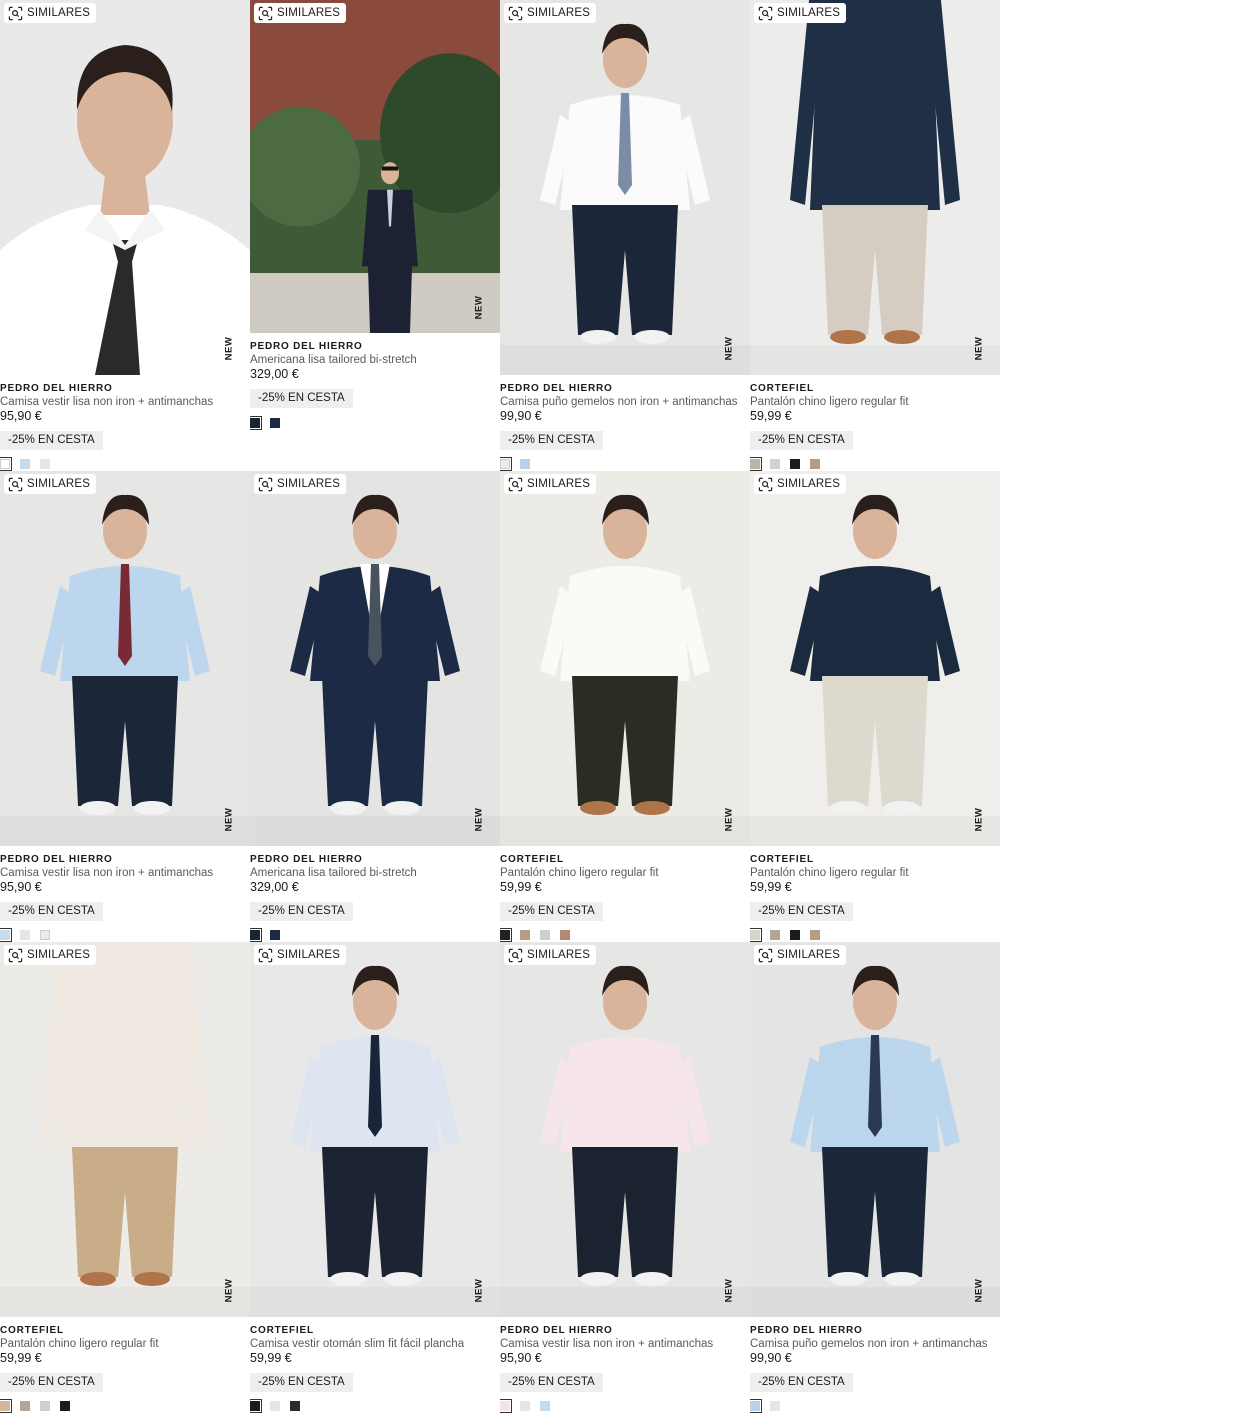 The width and height of the screenshot is (1250, 1414). Describe the element at coordinates (551, 1382) in the screenshot. I see `promo-badge: -25% EN CESTA` at that location.